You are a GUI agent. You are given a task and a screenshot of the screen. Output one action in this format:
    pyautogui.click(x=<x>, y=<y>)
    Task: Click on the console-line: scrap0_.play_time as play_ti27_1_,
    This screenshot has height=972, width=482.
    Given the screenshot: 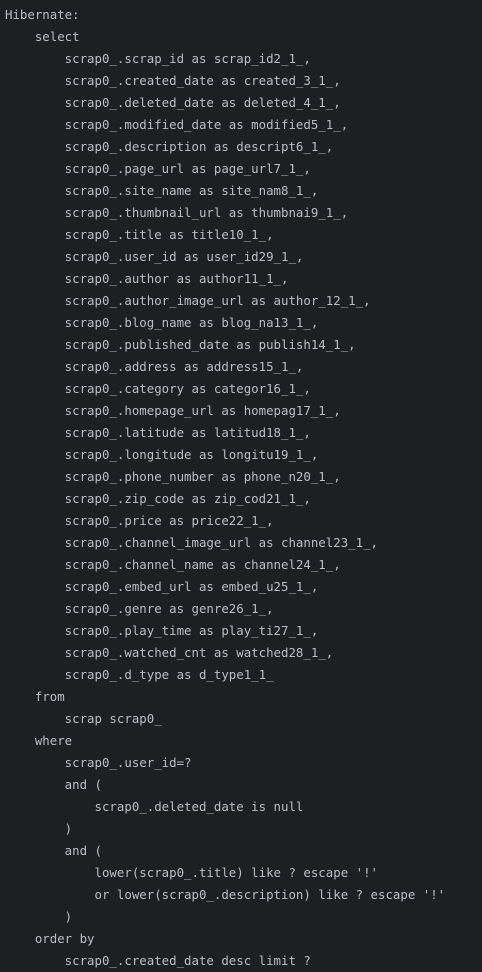 What is the action you would take?
    pyautogui.click(x=162, y=630)
    